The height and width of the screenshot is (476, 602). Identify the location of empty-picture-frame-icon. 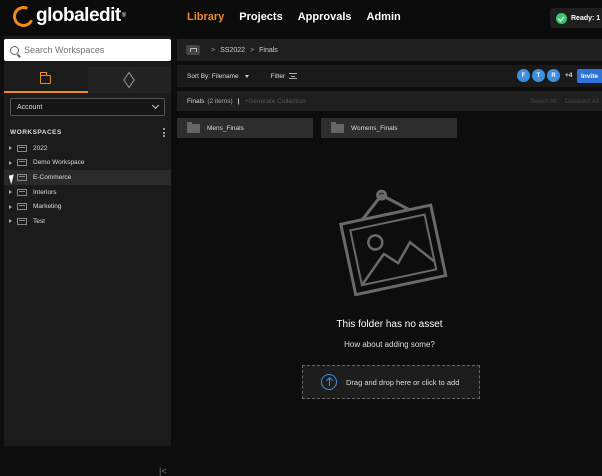
(393, 242).